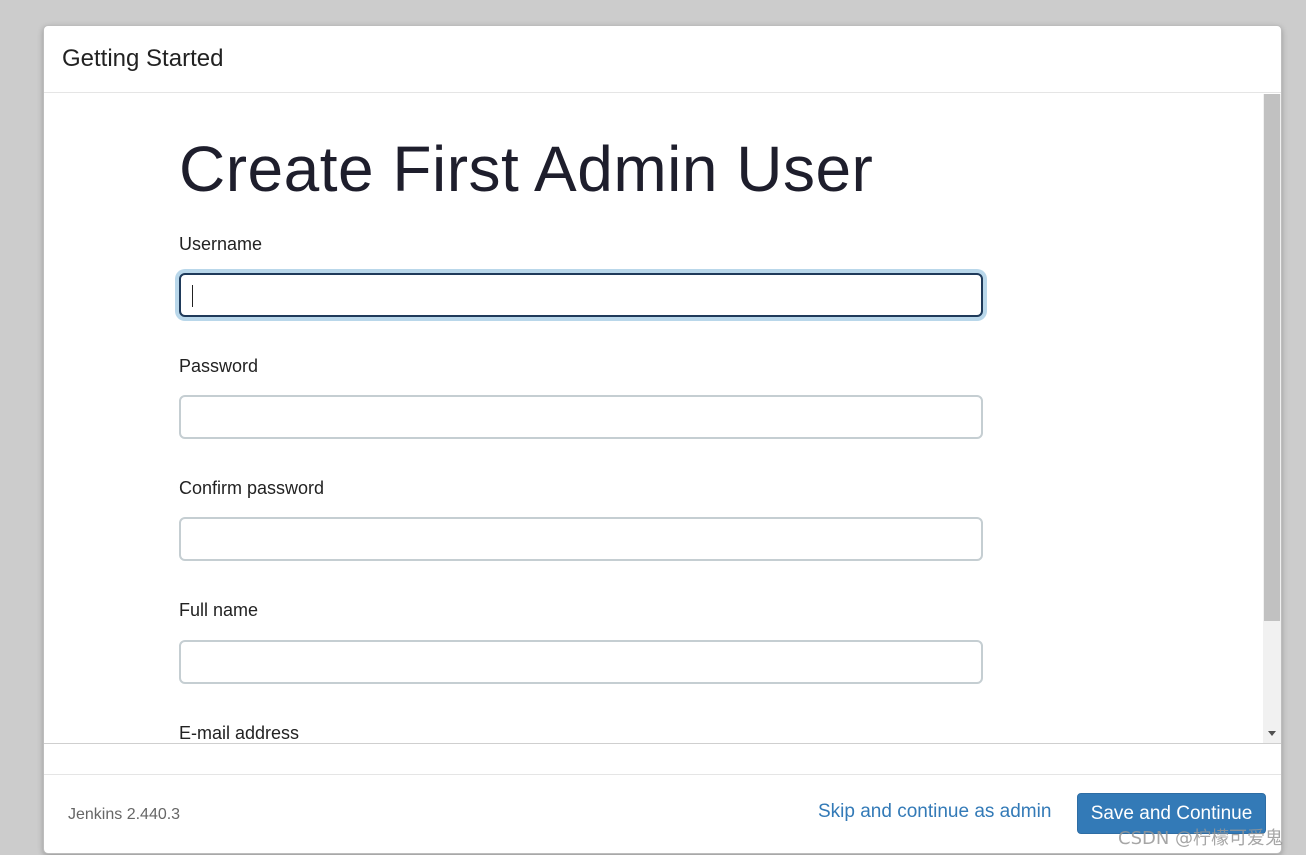  I want to click on page-heading: Create First Admin User, so click(526, 169).